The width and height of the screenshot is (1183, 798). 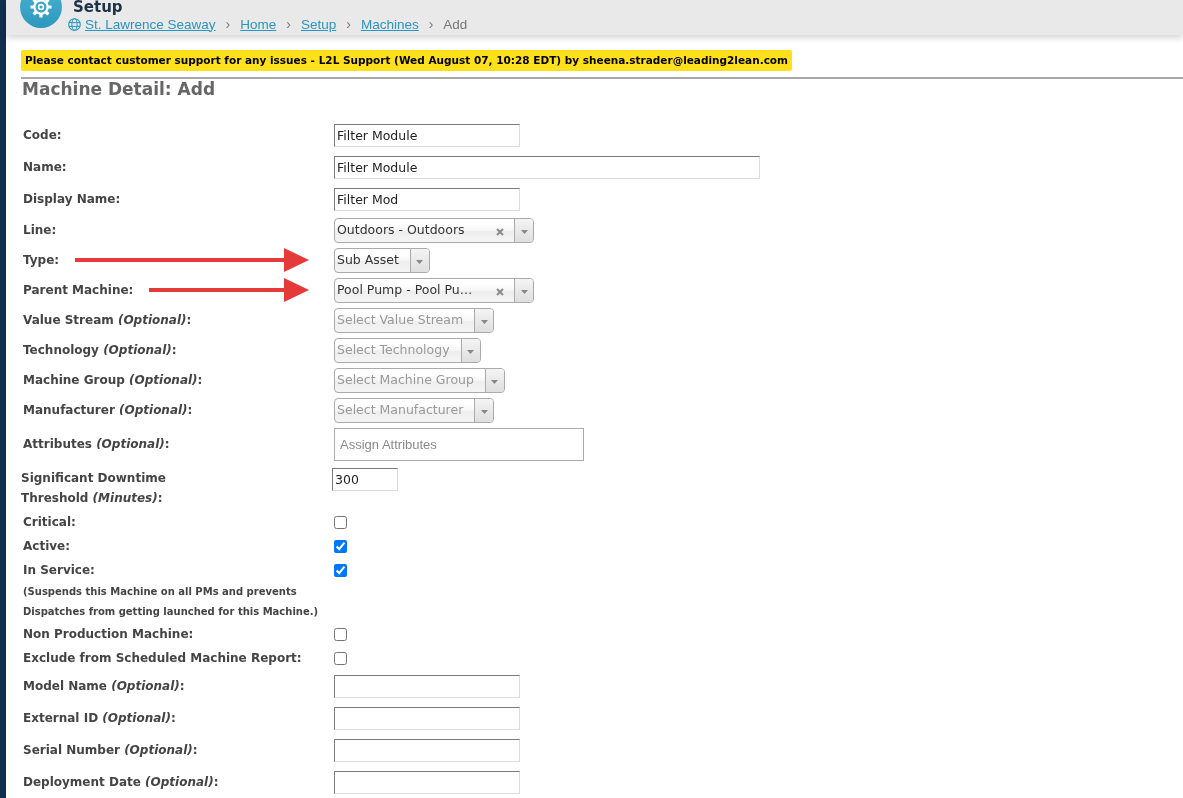 What do you see at coordinates (365, 479) in the screenshot?
I see `text-field: 300` at bounding box center [365, 479].